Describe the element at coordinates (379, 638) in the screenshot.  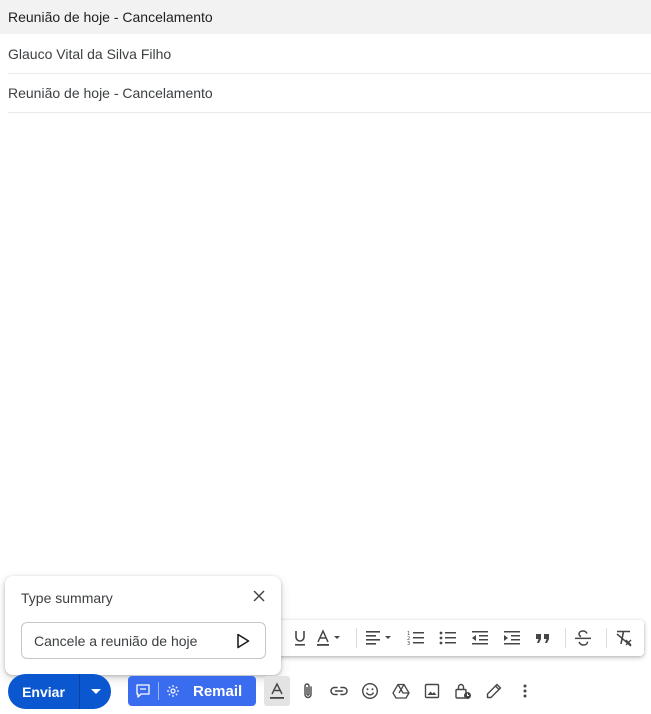
I see `align-icon` at that location.